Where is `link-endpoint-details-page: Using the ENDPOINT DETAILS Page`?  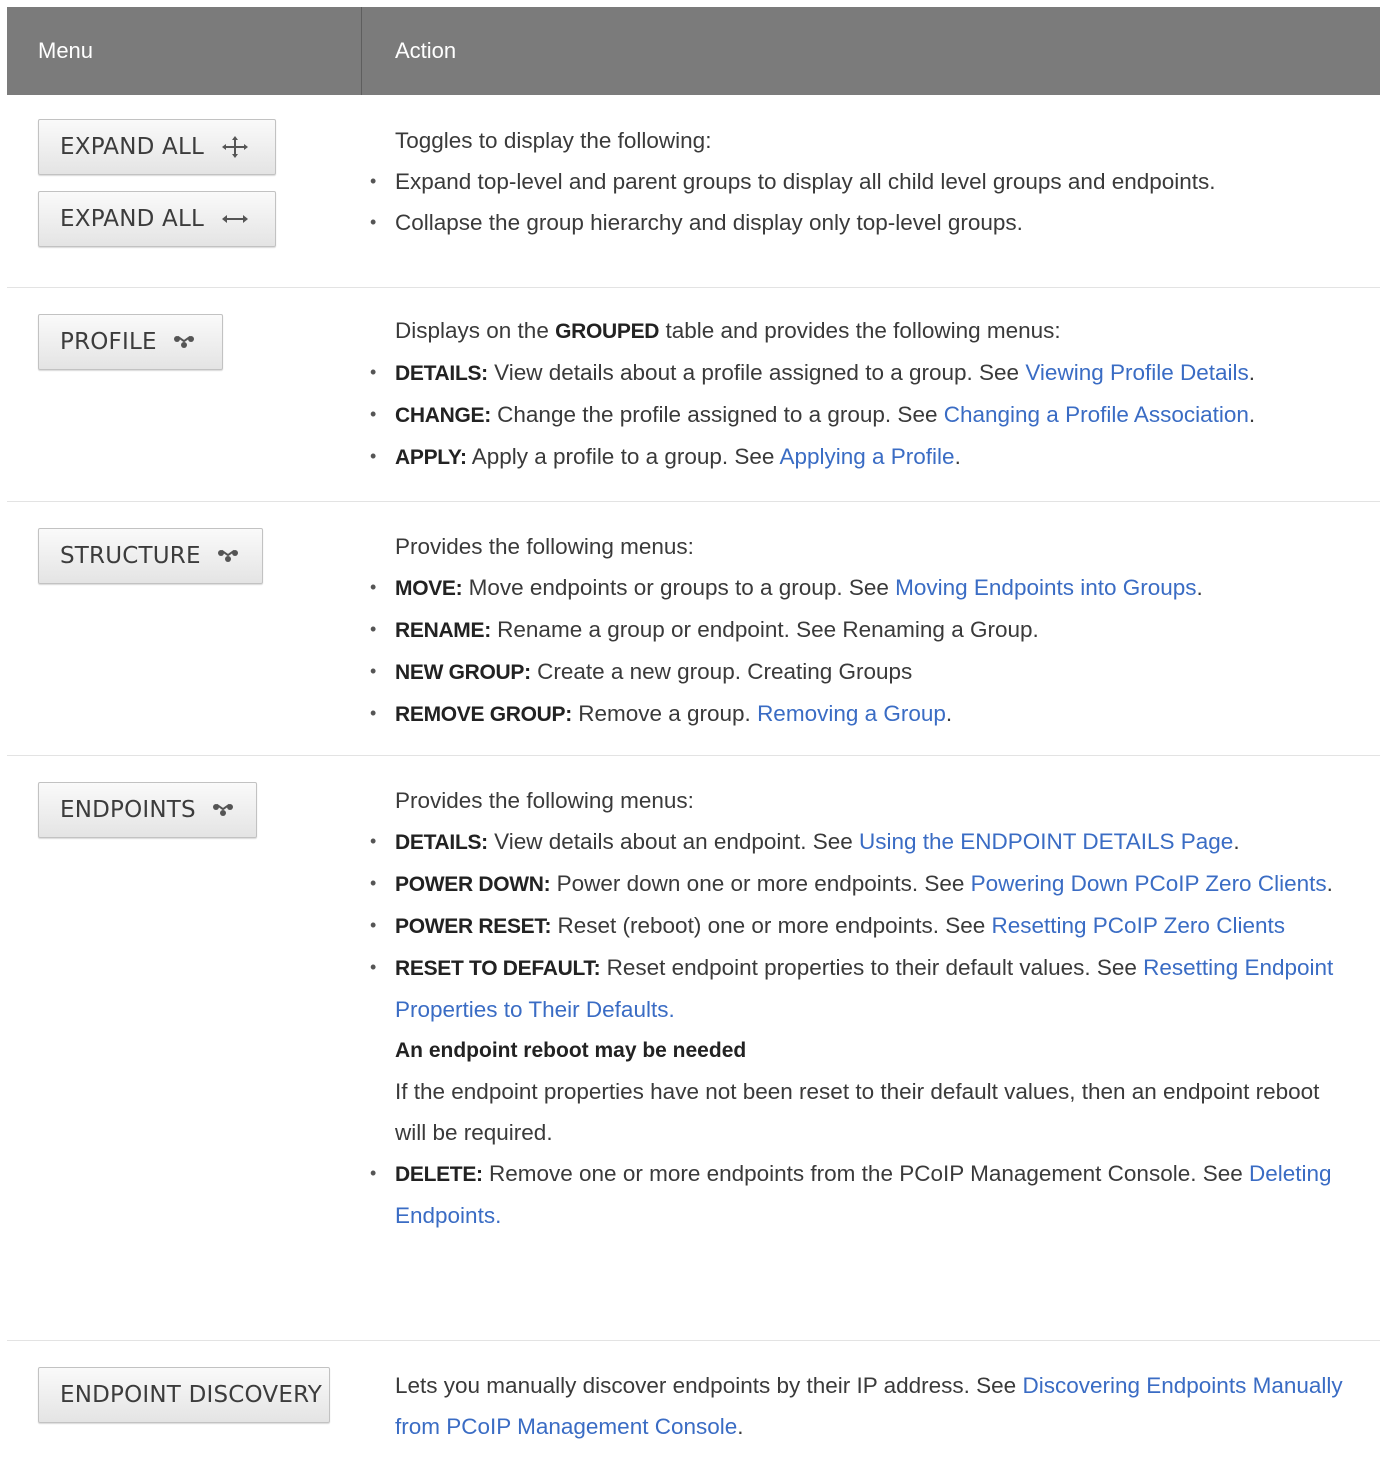 link-endpoint-details-page: Using the ENDPOINT DETAILS Page is located at coordinates (1046, 841).